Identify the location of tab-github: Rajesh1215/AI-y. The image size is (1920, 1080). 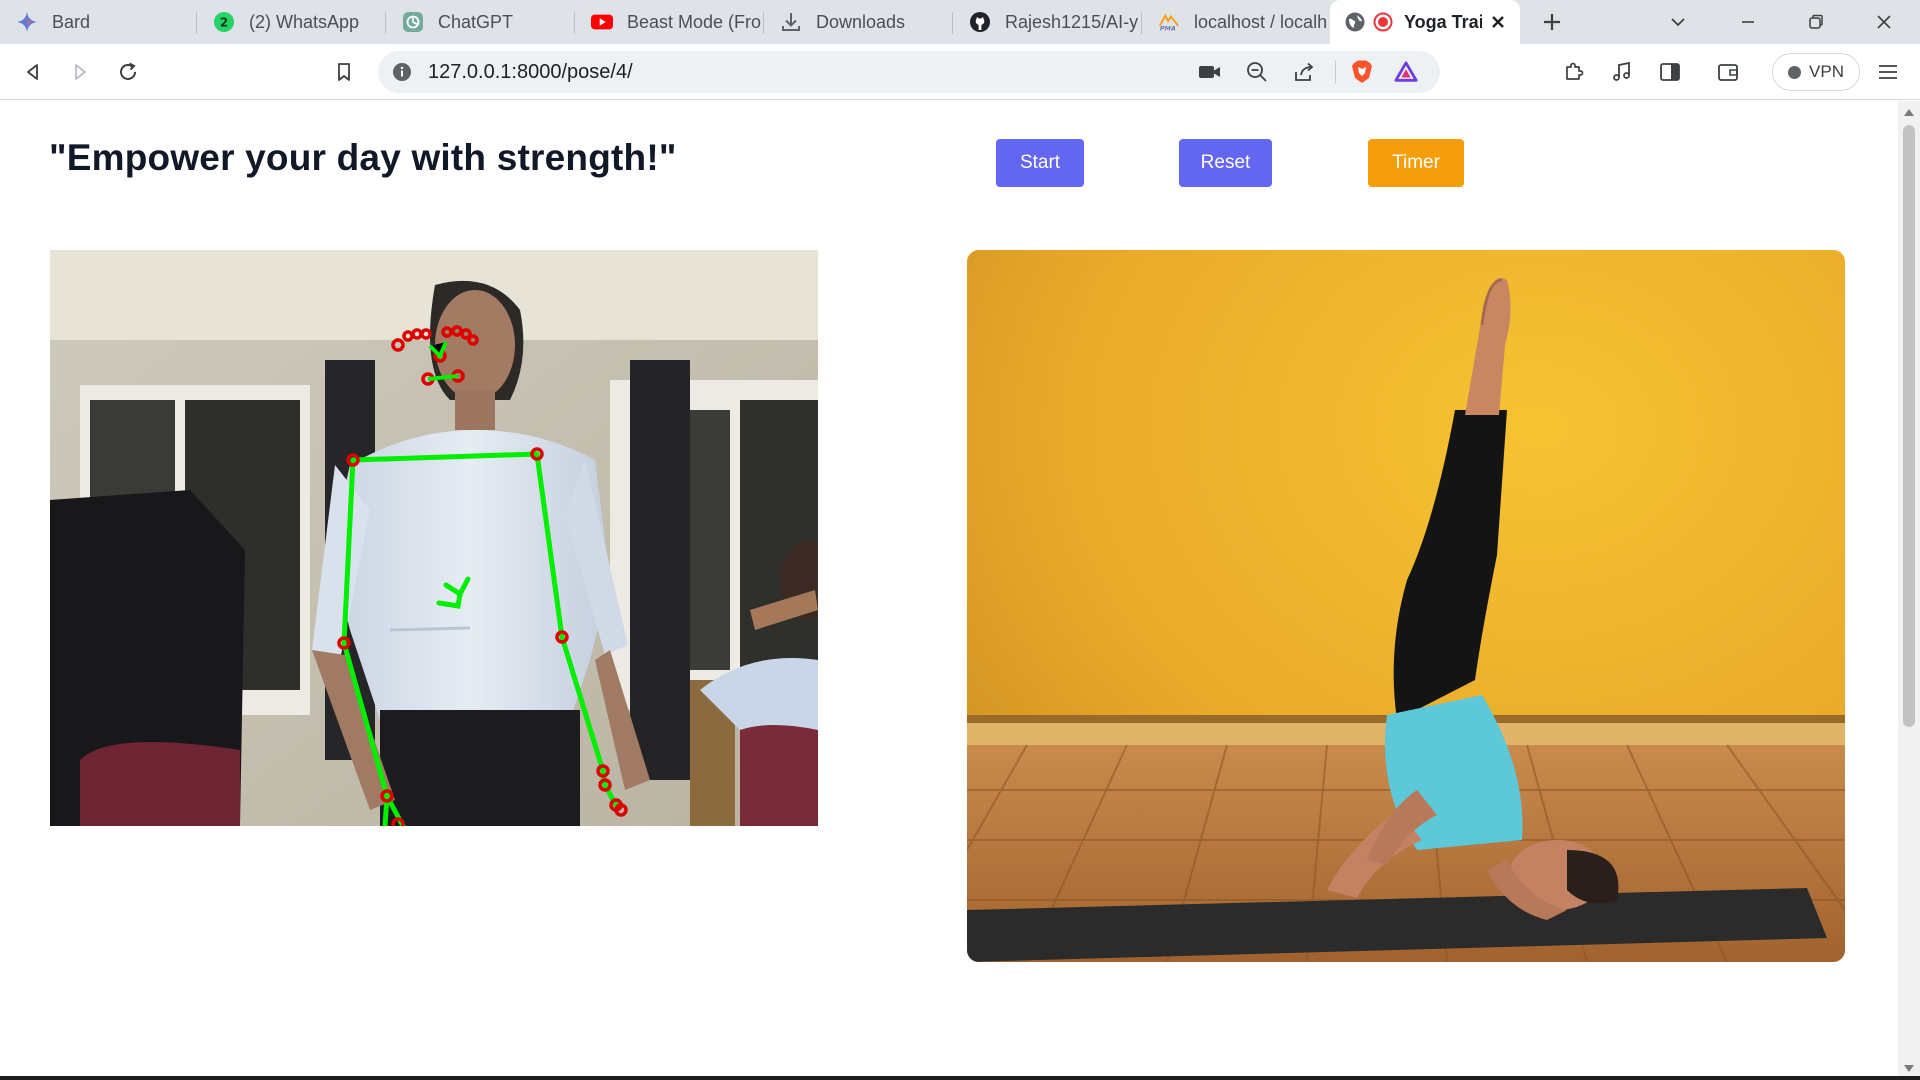
(1047, 22).